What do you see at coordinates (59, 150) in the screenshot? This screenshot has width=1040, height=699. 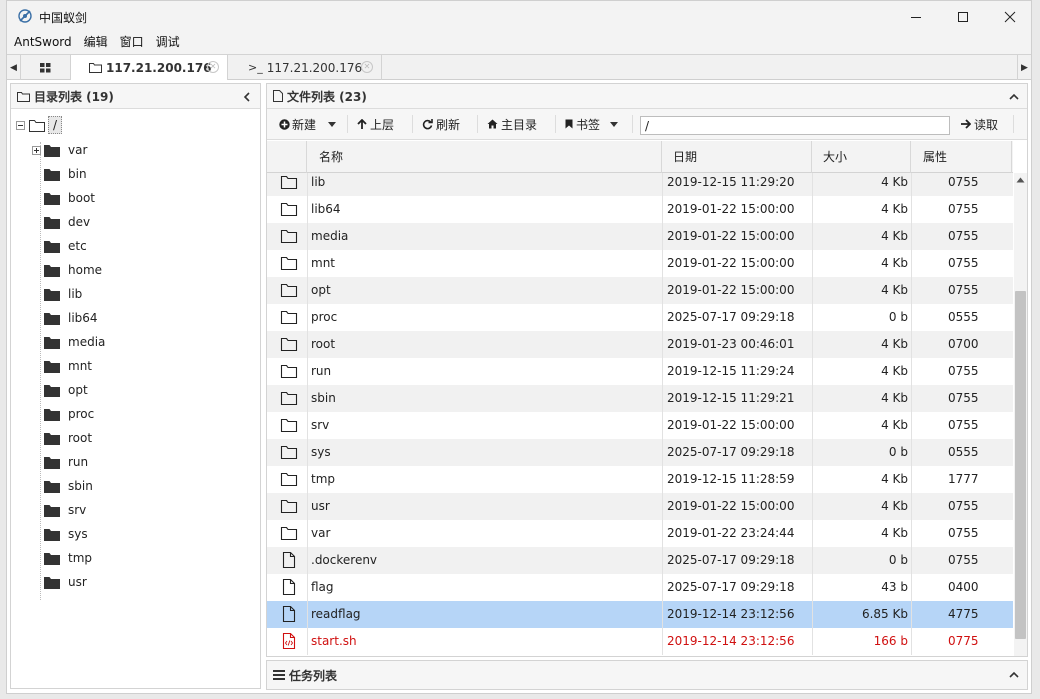 I see `tree-node-var: var` at bounding box center [59, 150].